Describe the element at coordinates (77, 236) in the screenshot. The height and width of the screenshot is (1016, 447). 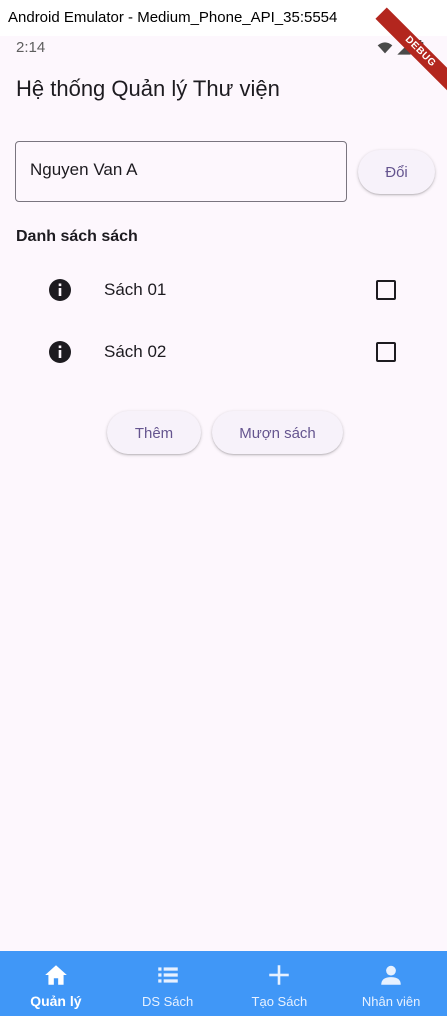
I see `book-list-heading: Danh sách sách` at that location.